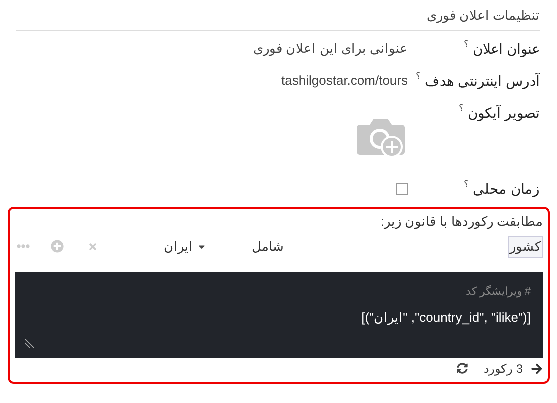 This screenshot has width=557, height=403. What do you see at coordinates (445, 318) in the screenshot?
I see `code-line: [("country_id", "ilike", "ایران")]` at bounding box center [445, 318].